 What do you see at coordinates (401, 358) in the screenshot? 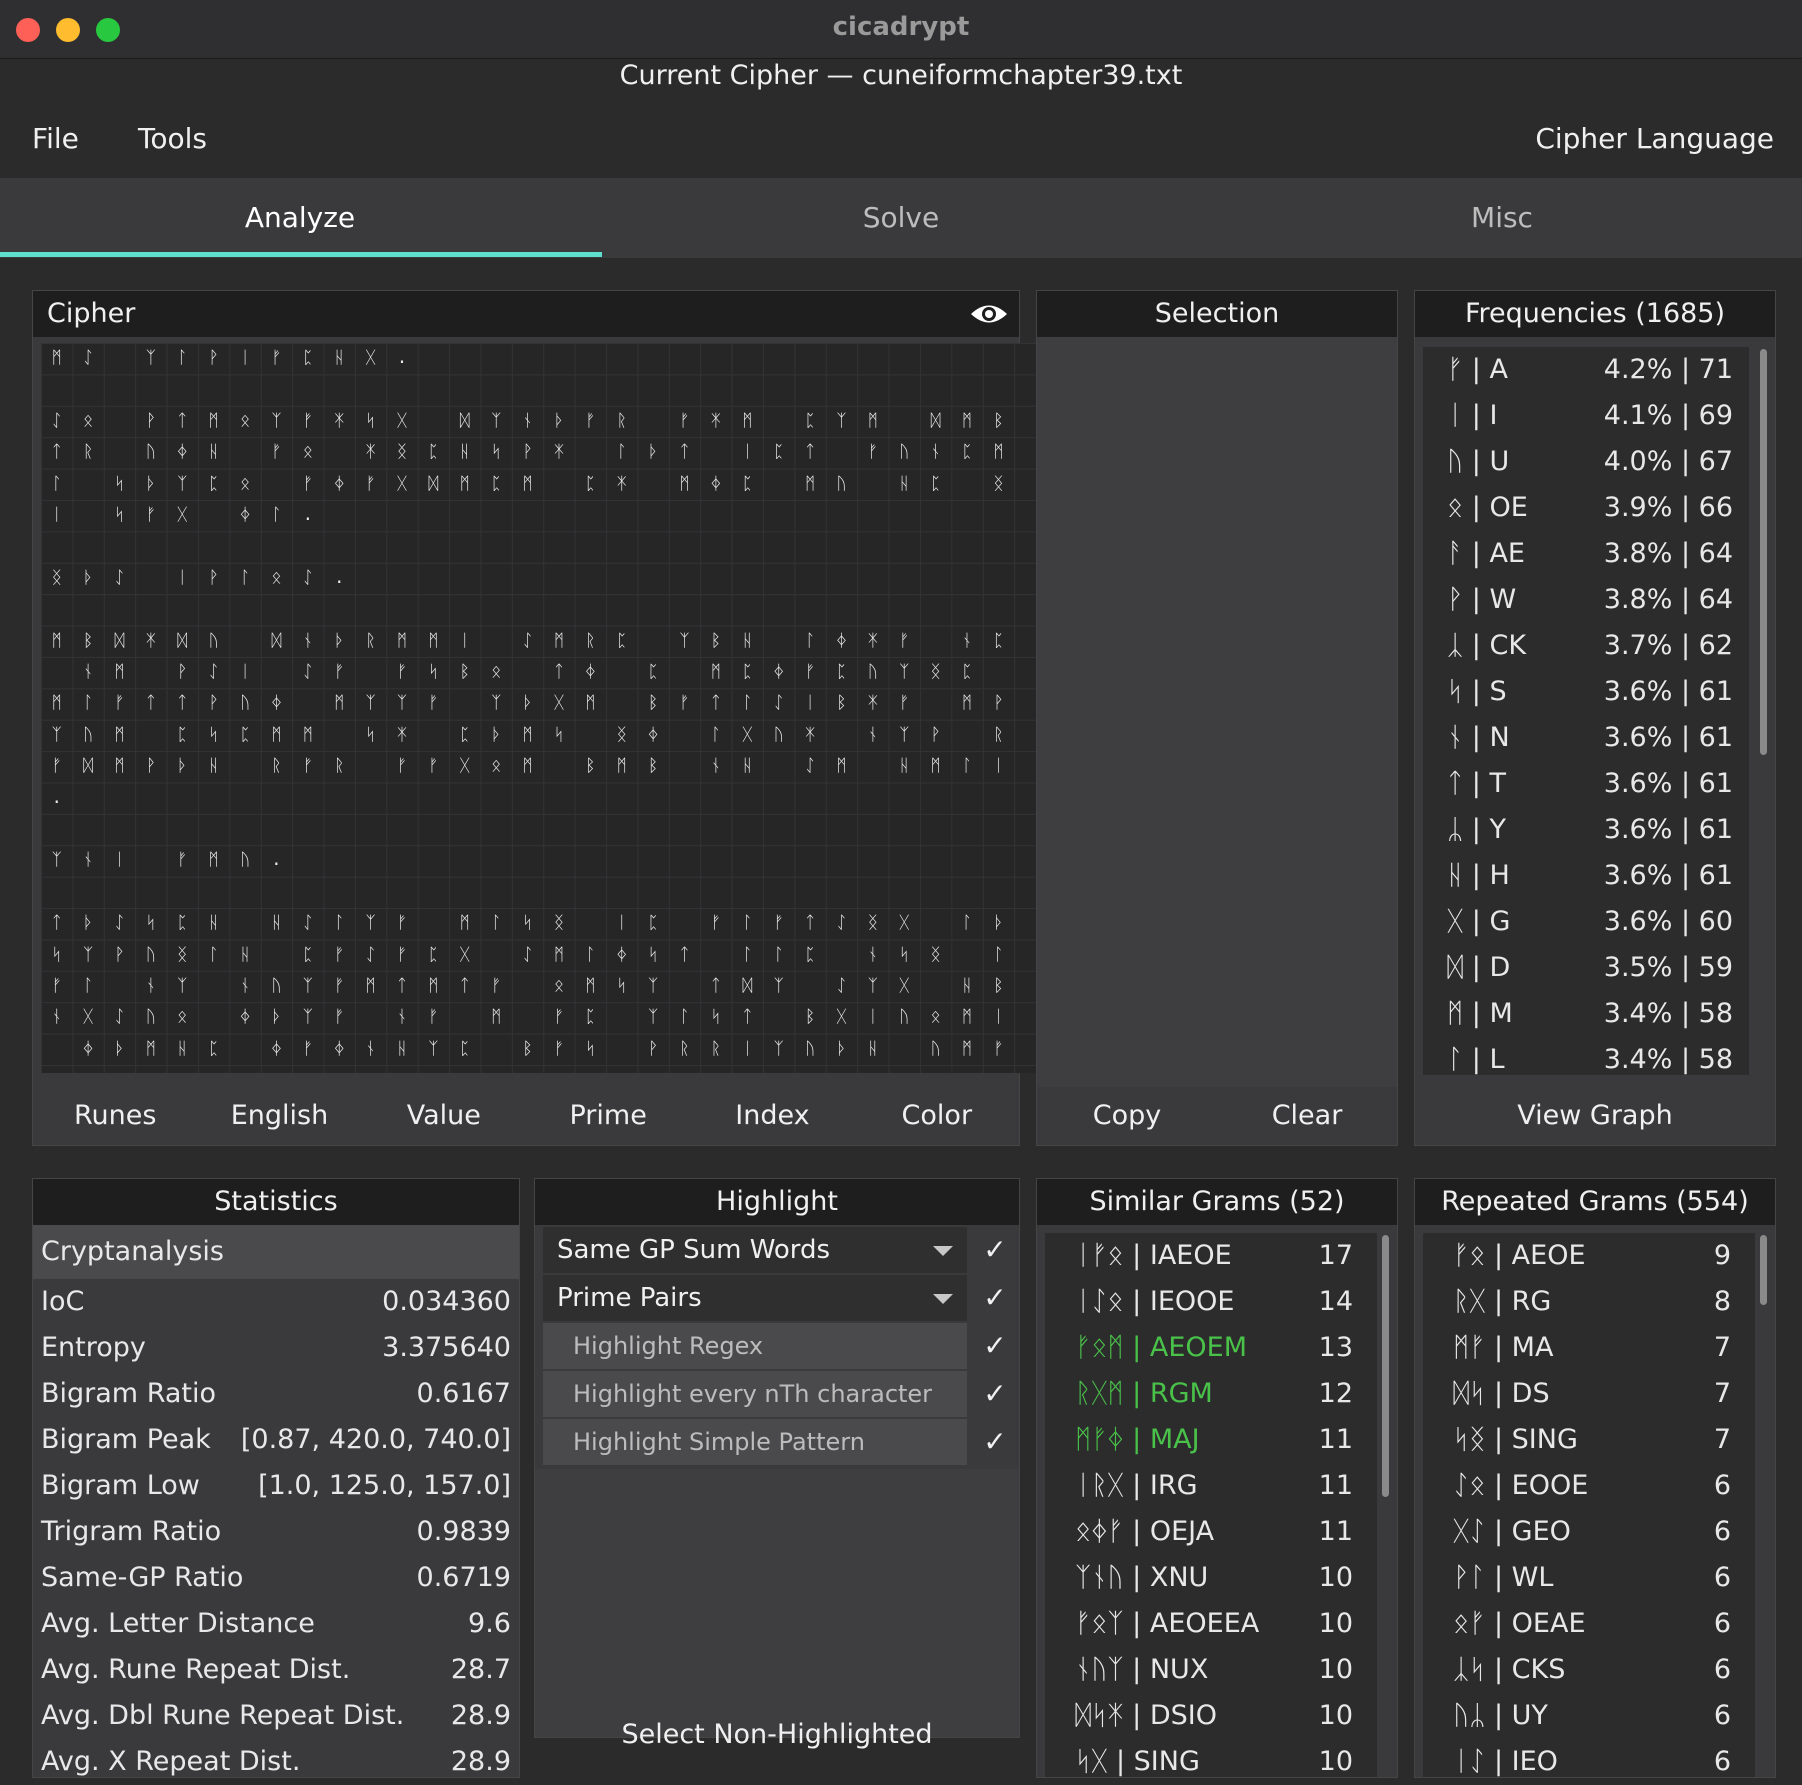
I see `cipher-rune: .` at bounding box center [401, 358].